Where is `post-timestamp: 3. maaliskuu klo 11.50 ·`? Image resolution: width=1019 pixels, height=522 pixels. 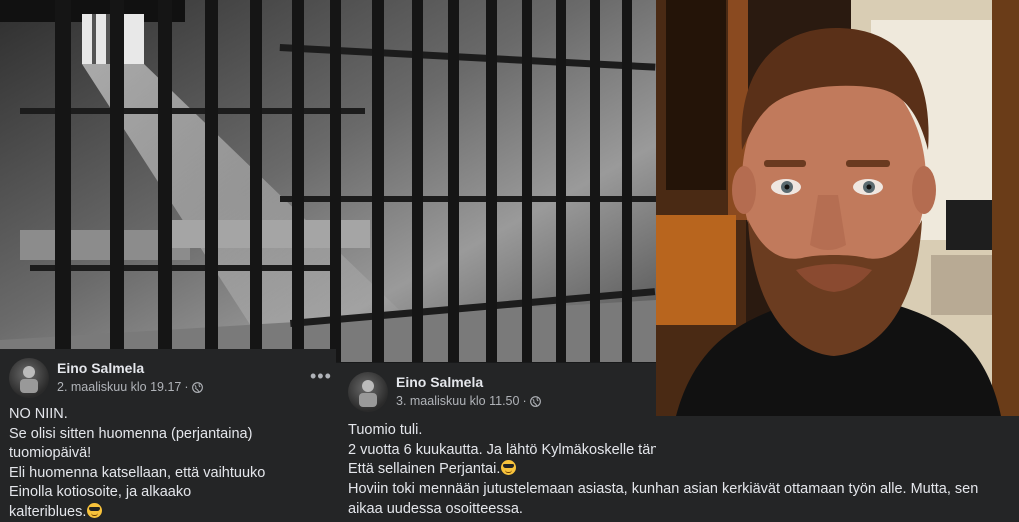 post-timestamp: 3. maaliskuu klo 11.50 · is located at coordinates (468, 401).